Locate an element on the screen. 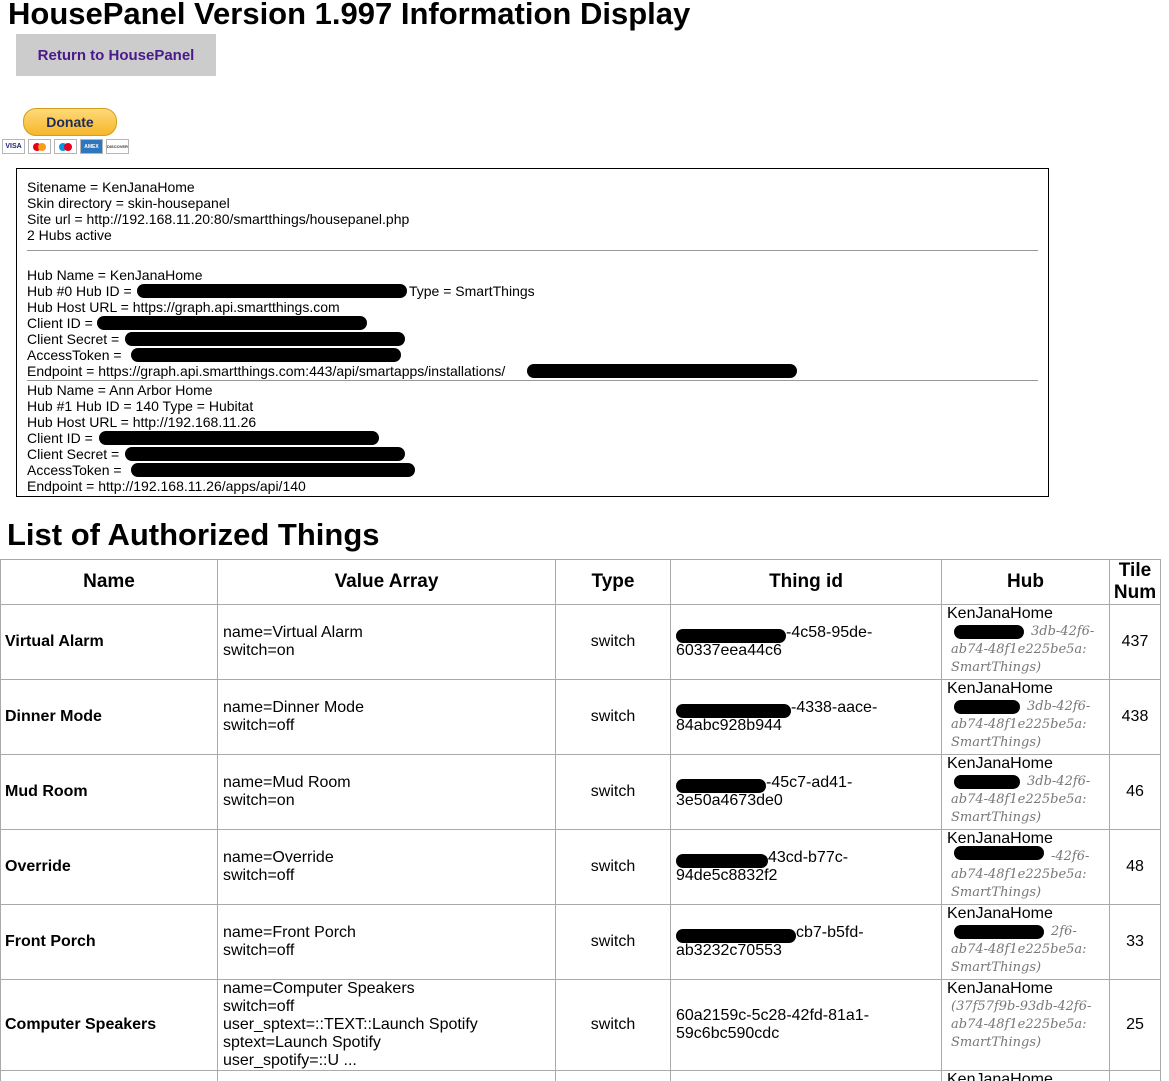  tile-num-cell: 437 is located at coordinates (1135, 642).